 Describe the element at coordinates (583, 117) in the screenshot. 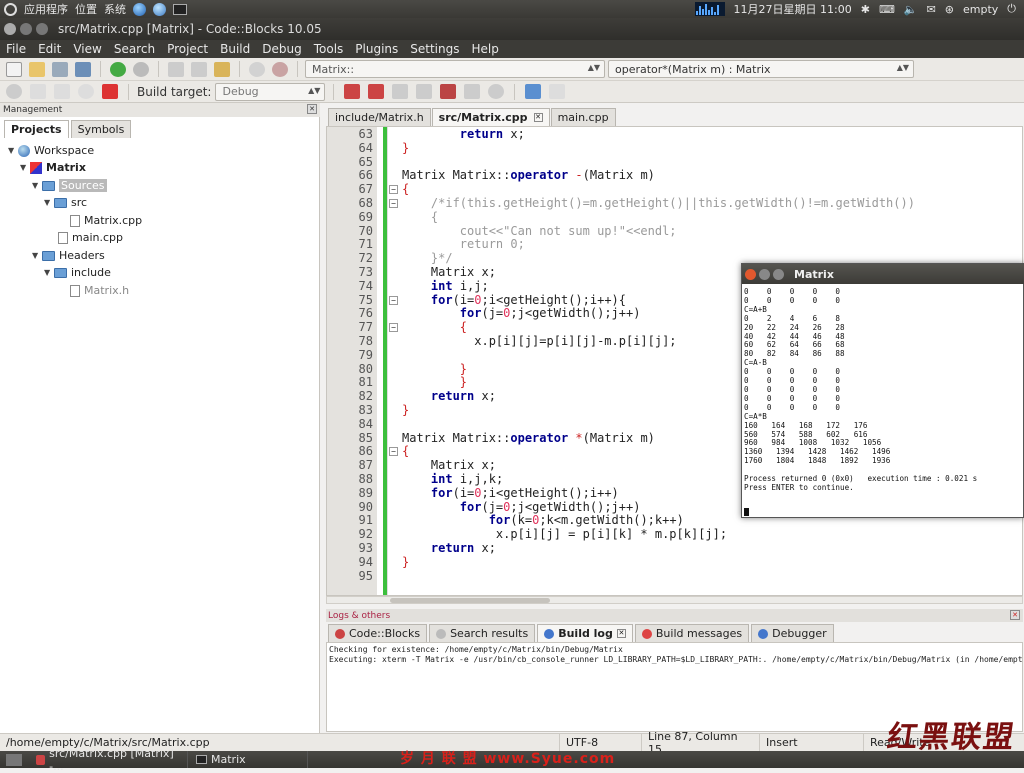

I see `tab-main-cpp: main.cpp` at that location.